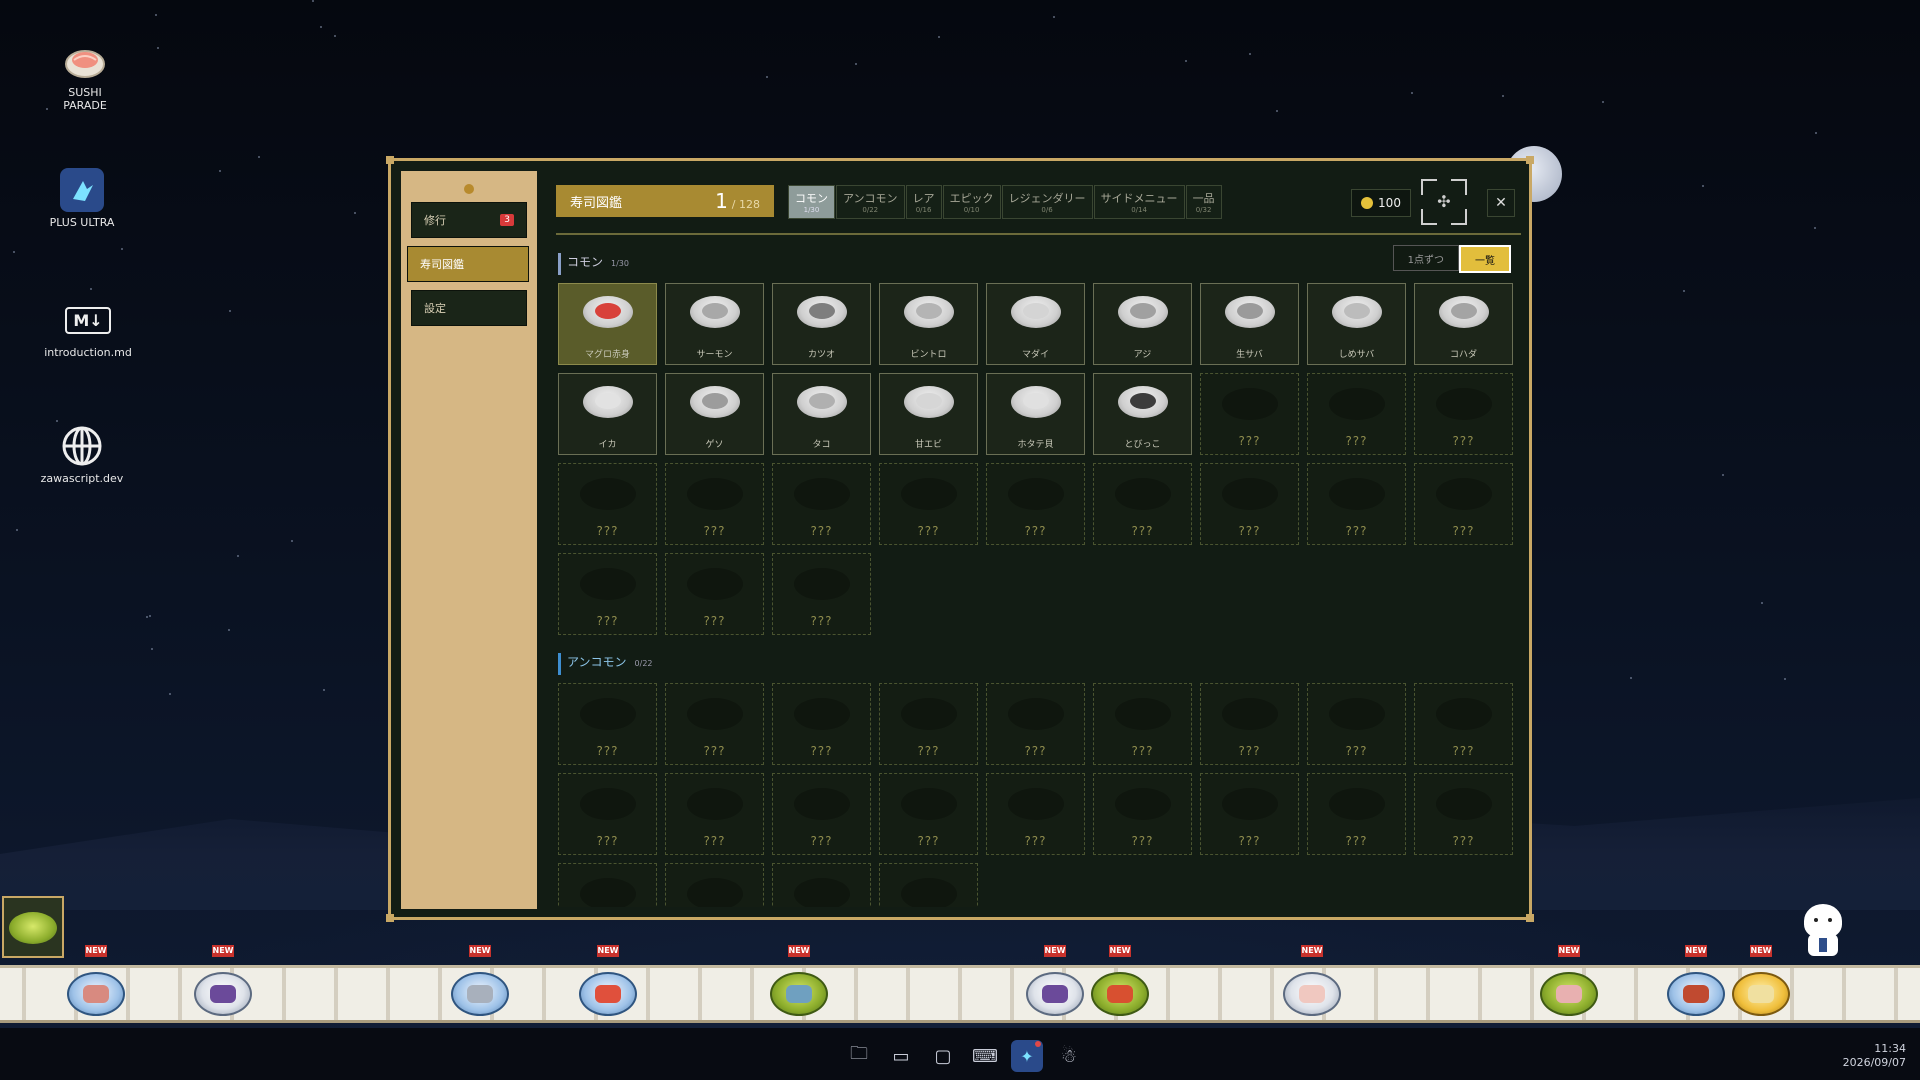 The image size is (1920, 1080). What do you see at coordinates (1047, 202) in the screenshot?
I see `tab-4: レジェンダリー 0/6` at bounding box center [1047, 202].